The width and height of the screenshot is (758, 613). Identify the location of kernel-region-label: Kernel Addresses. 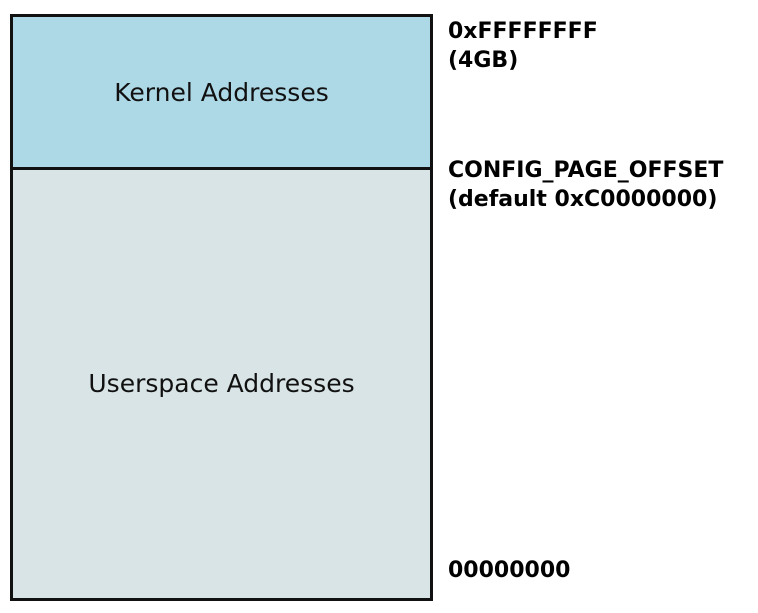
(221, 92).